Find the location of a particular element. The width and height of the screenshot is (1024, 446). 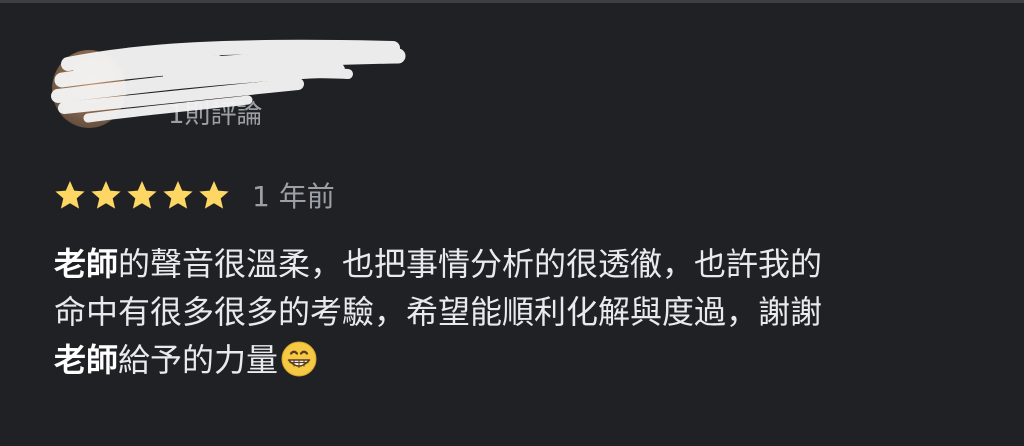

divider is located at coordinates (512, 1).